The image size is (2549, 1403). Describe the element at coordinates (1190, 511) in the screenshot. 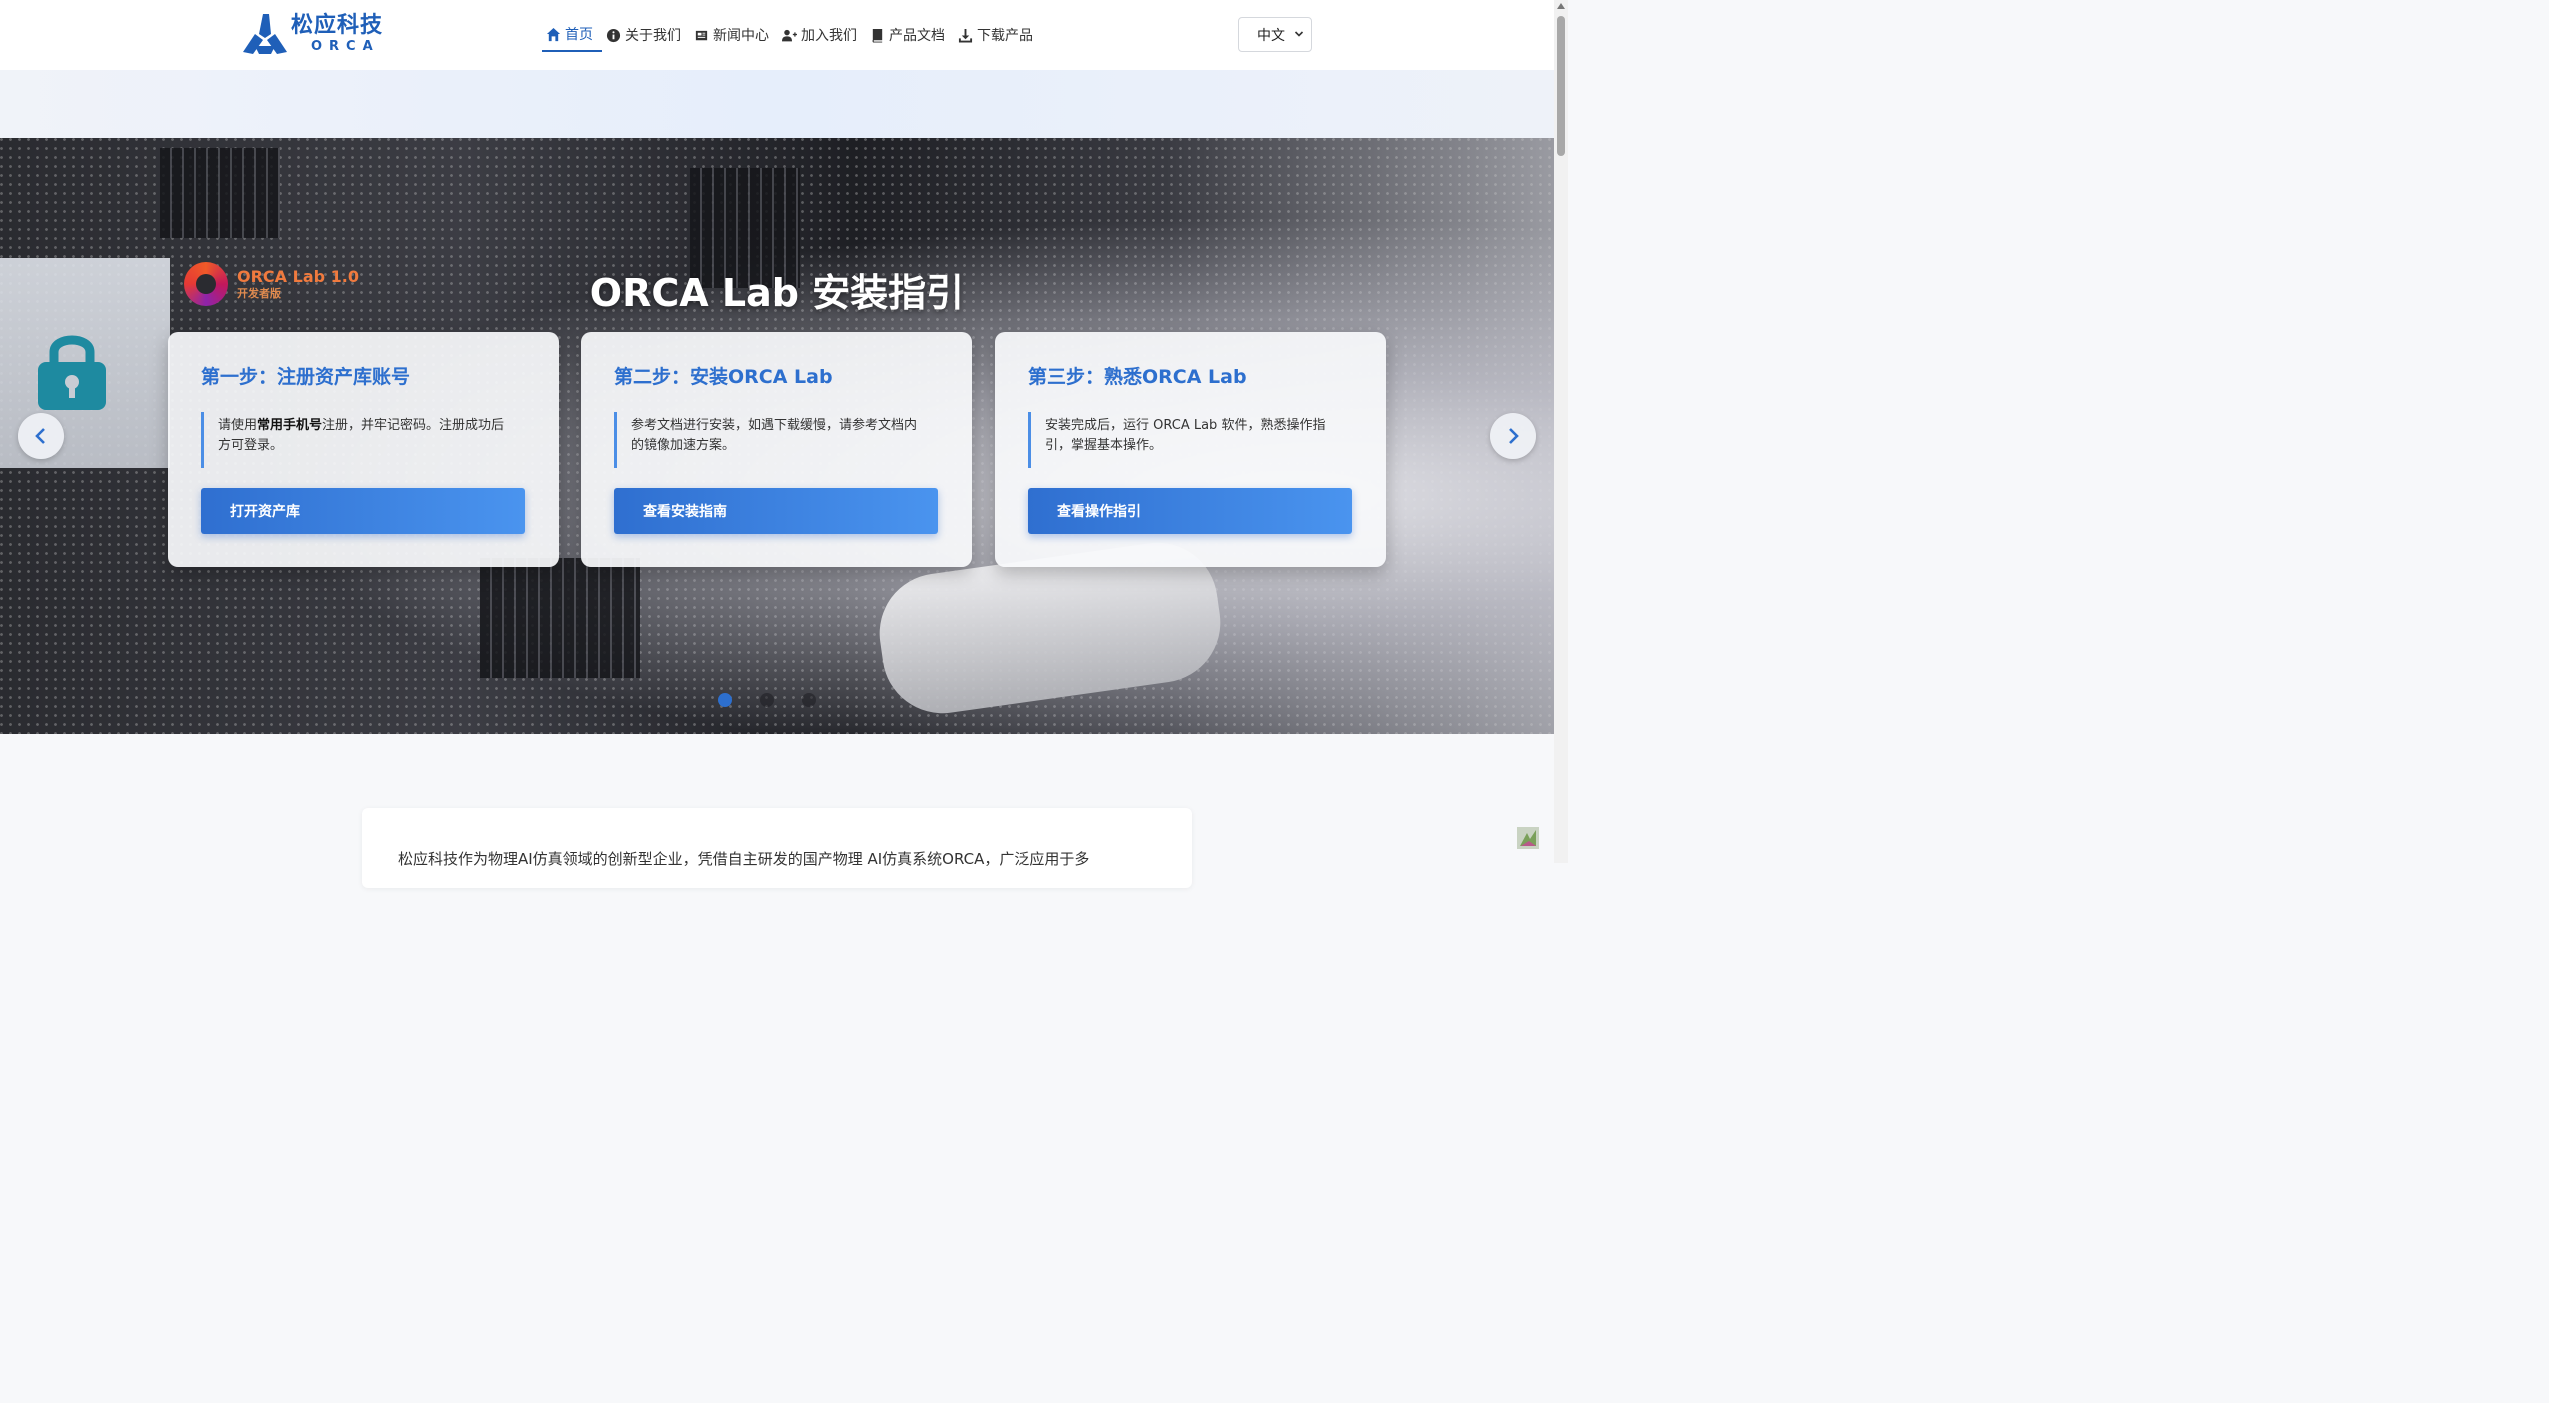

I see `view-operation-guide-button: 查看操作指引` at that location.